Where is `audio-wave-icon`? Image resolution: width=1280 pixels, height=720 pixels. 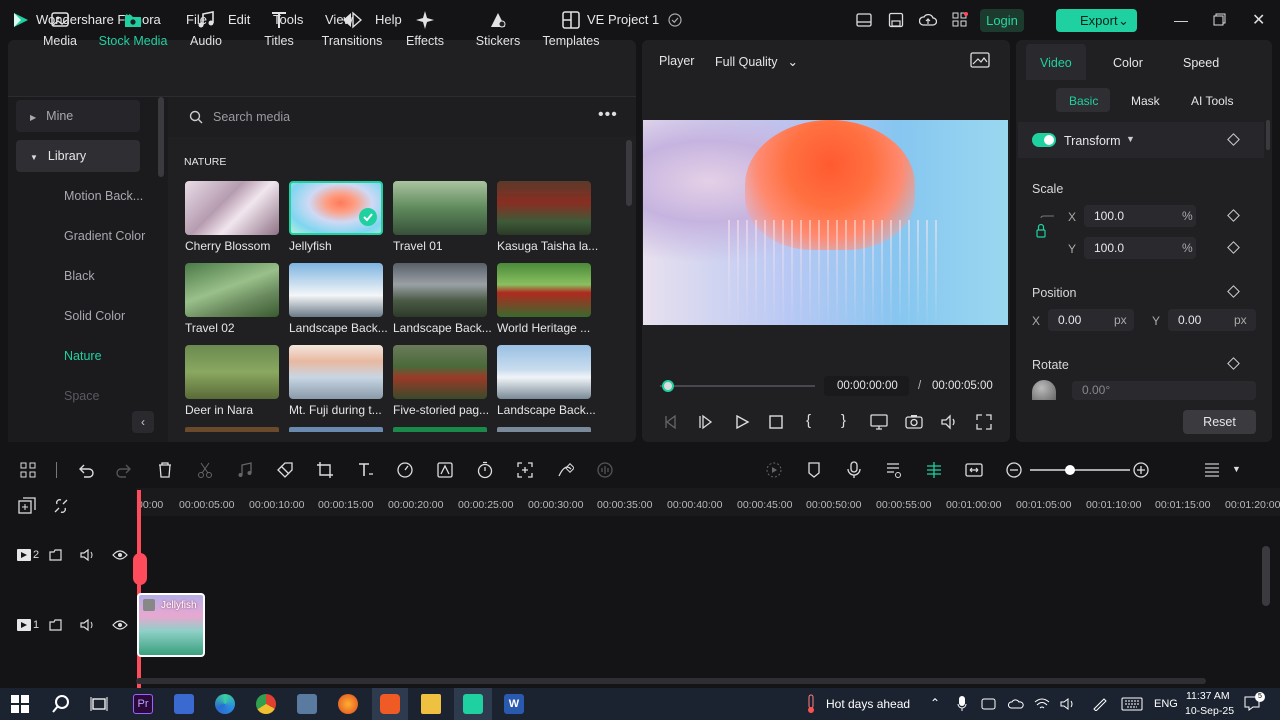
audio-wave-icon is located at coordinates (605, 470).